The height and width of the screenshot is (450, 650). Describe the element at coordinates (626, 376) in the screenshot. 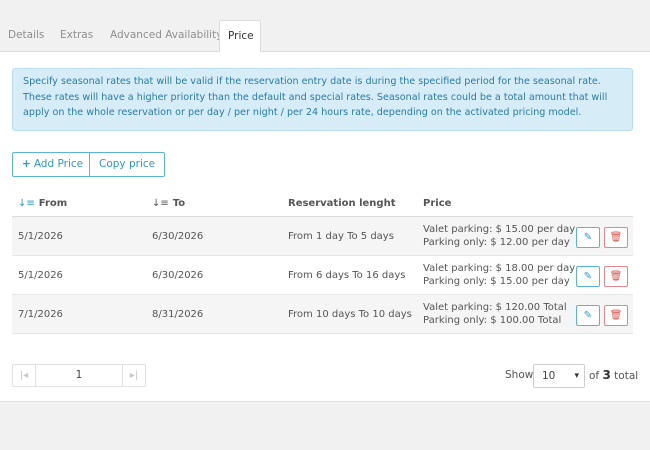

I see `total-label: total` at that location.